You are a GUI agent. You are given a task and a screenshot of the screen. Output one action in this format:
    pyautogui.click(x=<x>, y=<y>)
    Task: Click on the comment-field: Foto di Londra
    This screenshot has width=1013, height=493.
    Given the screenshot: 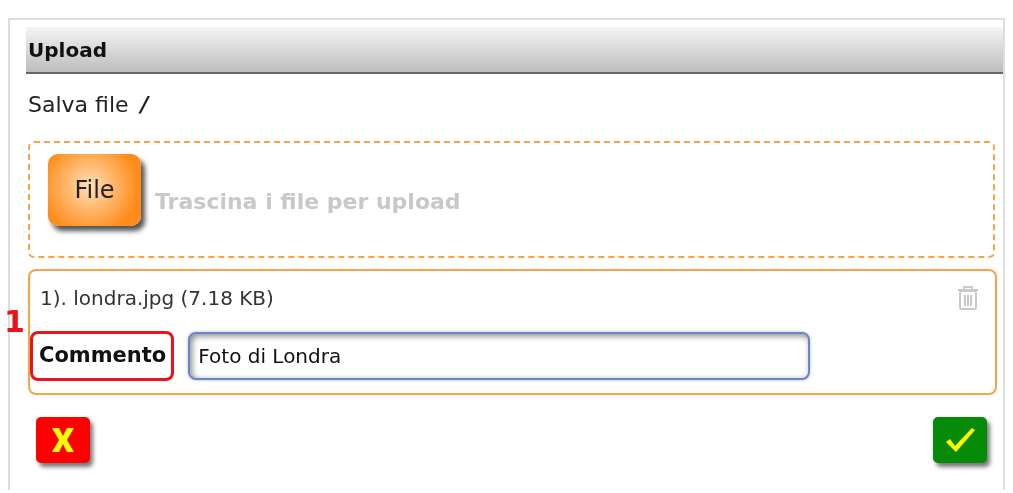 What is the action you would take?
    pyautogui.click(x=499, y=355)
    